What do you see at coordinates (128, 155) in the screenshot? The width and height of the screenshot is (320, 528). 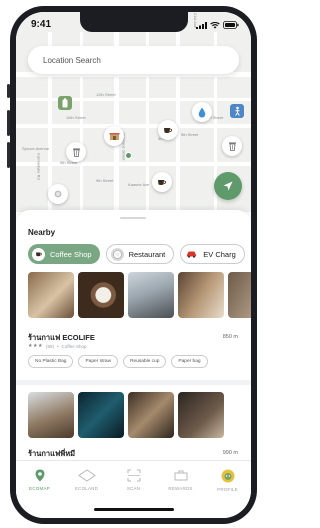 I see `current-location-dot` at bounding box center [128, 155].